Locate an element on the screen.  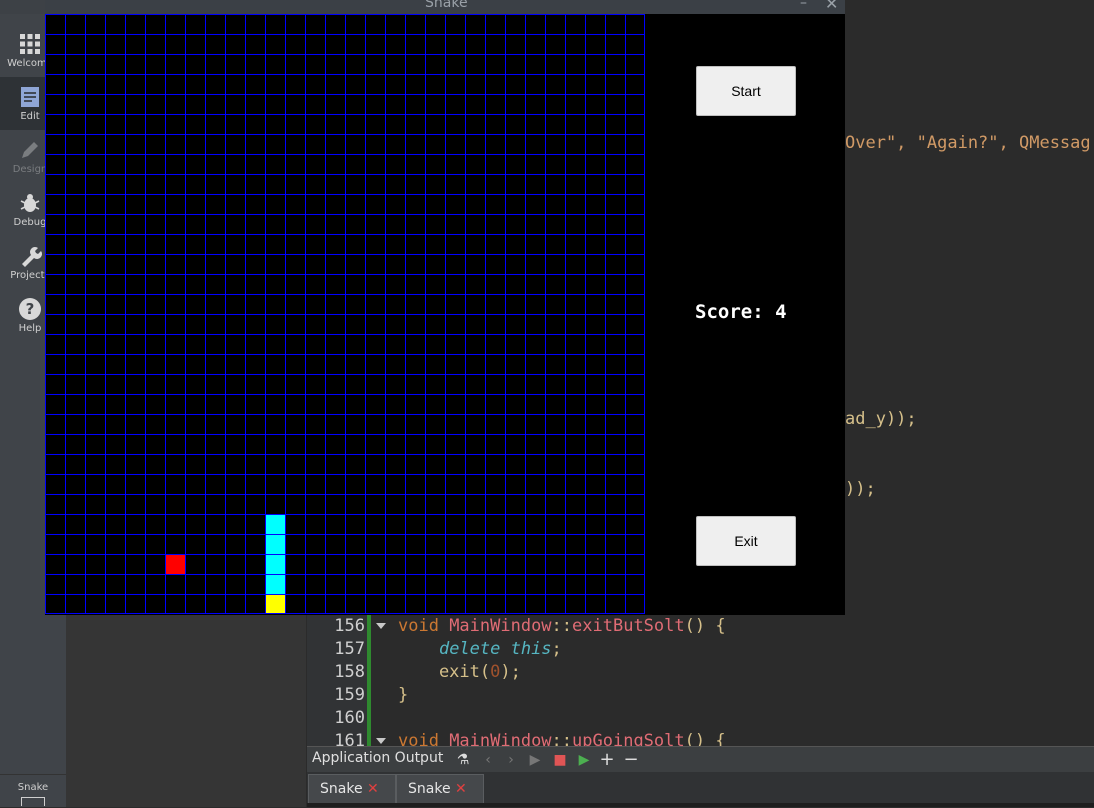
score-display: Score: 4 is located at coordinates (741, 312).